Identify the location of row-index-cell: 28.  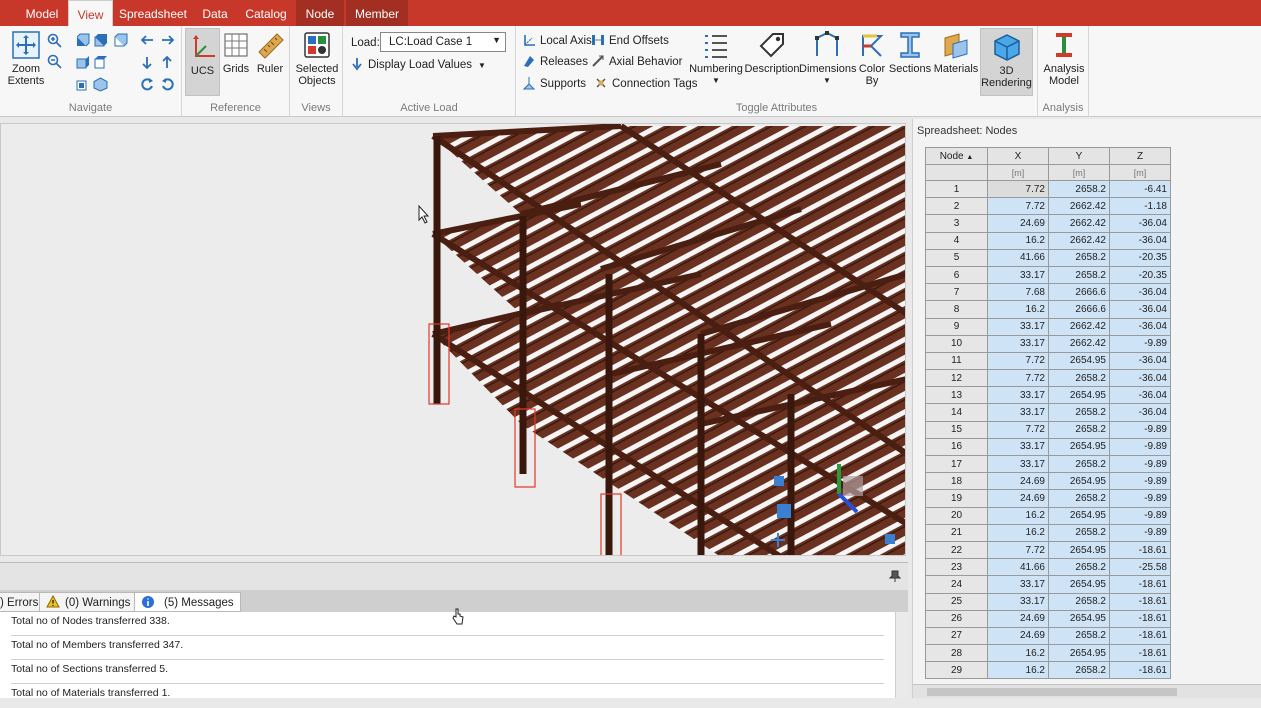
(956, 653).